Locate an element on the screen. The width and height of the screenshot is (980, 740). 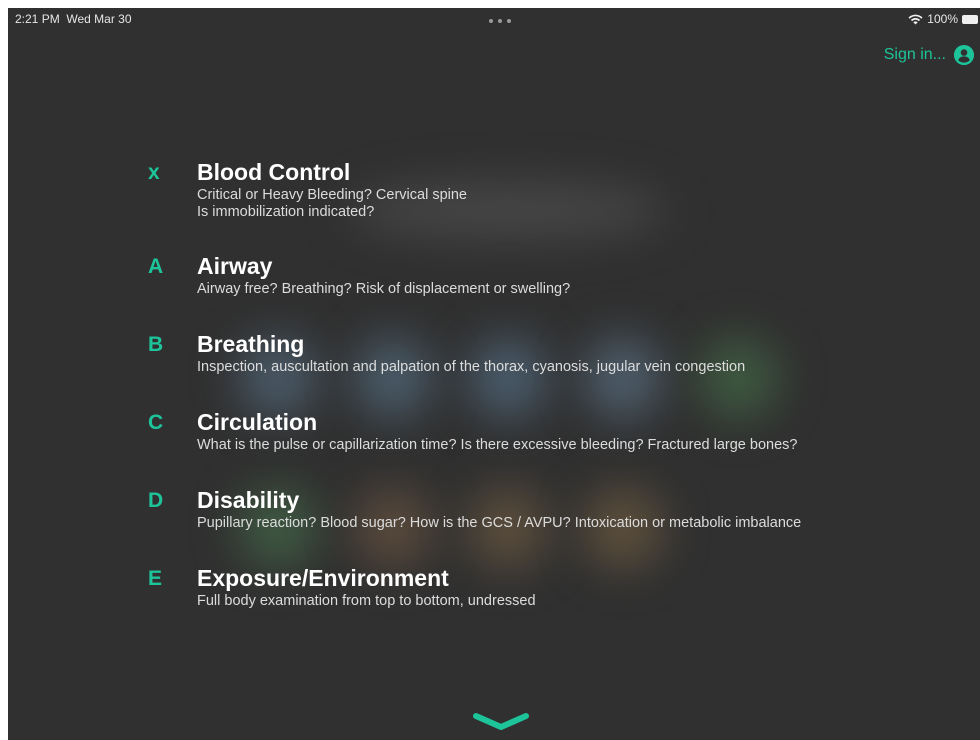
status-right: 100% is located at coordinates (943, 19).